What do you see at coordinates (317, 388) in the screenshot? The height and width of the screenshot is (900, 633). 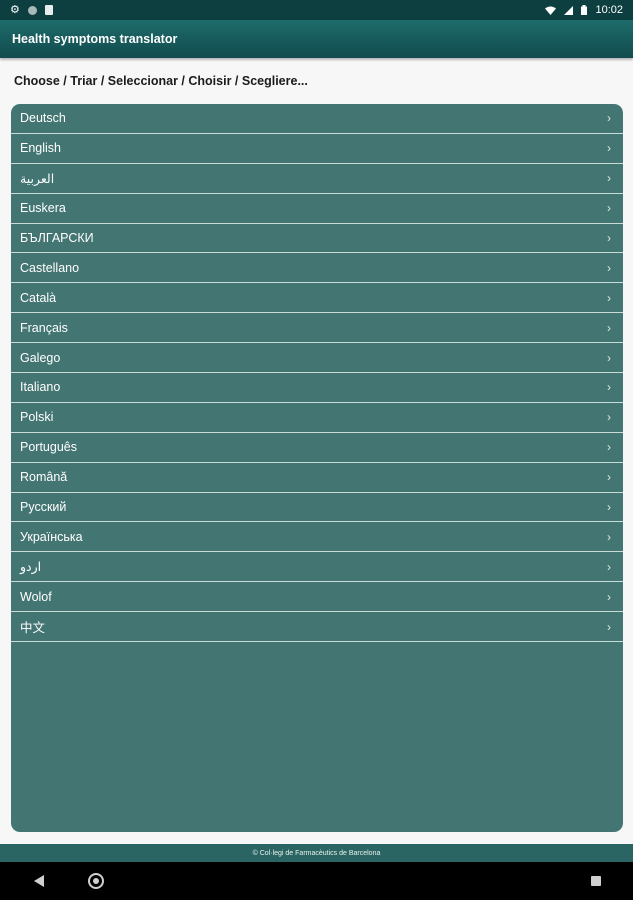 I see `language-item-italiano: Italiano ›` at bounding box center [317, 388].